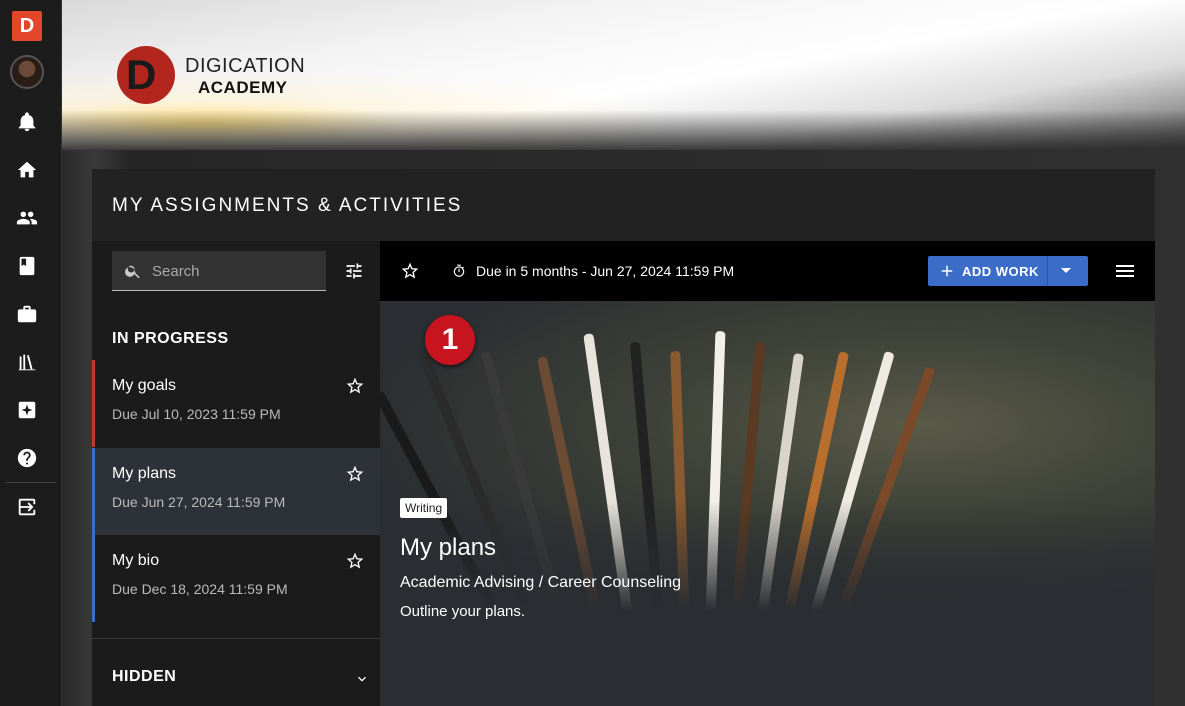 This screenshot has height=706, width=1185. What do you see at coordinates (144, 473) in the screenshot?
I see `item-name: My plans` at bounding box center [144, 473].